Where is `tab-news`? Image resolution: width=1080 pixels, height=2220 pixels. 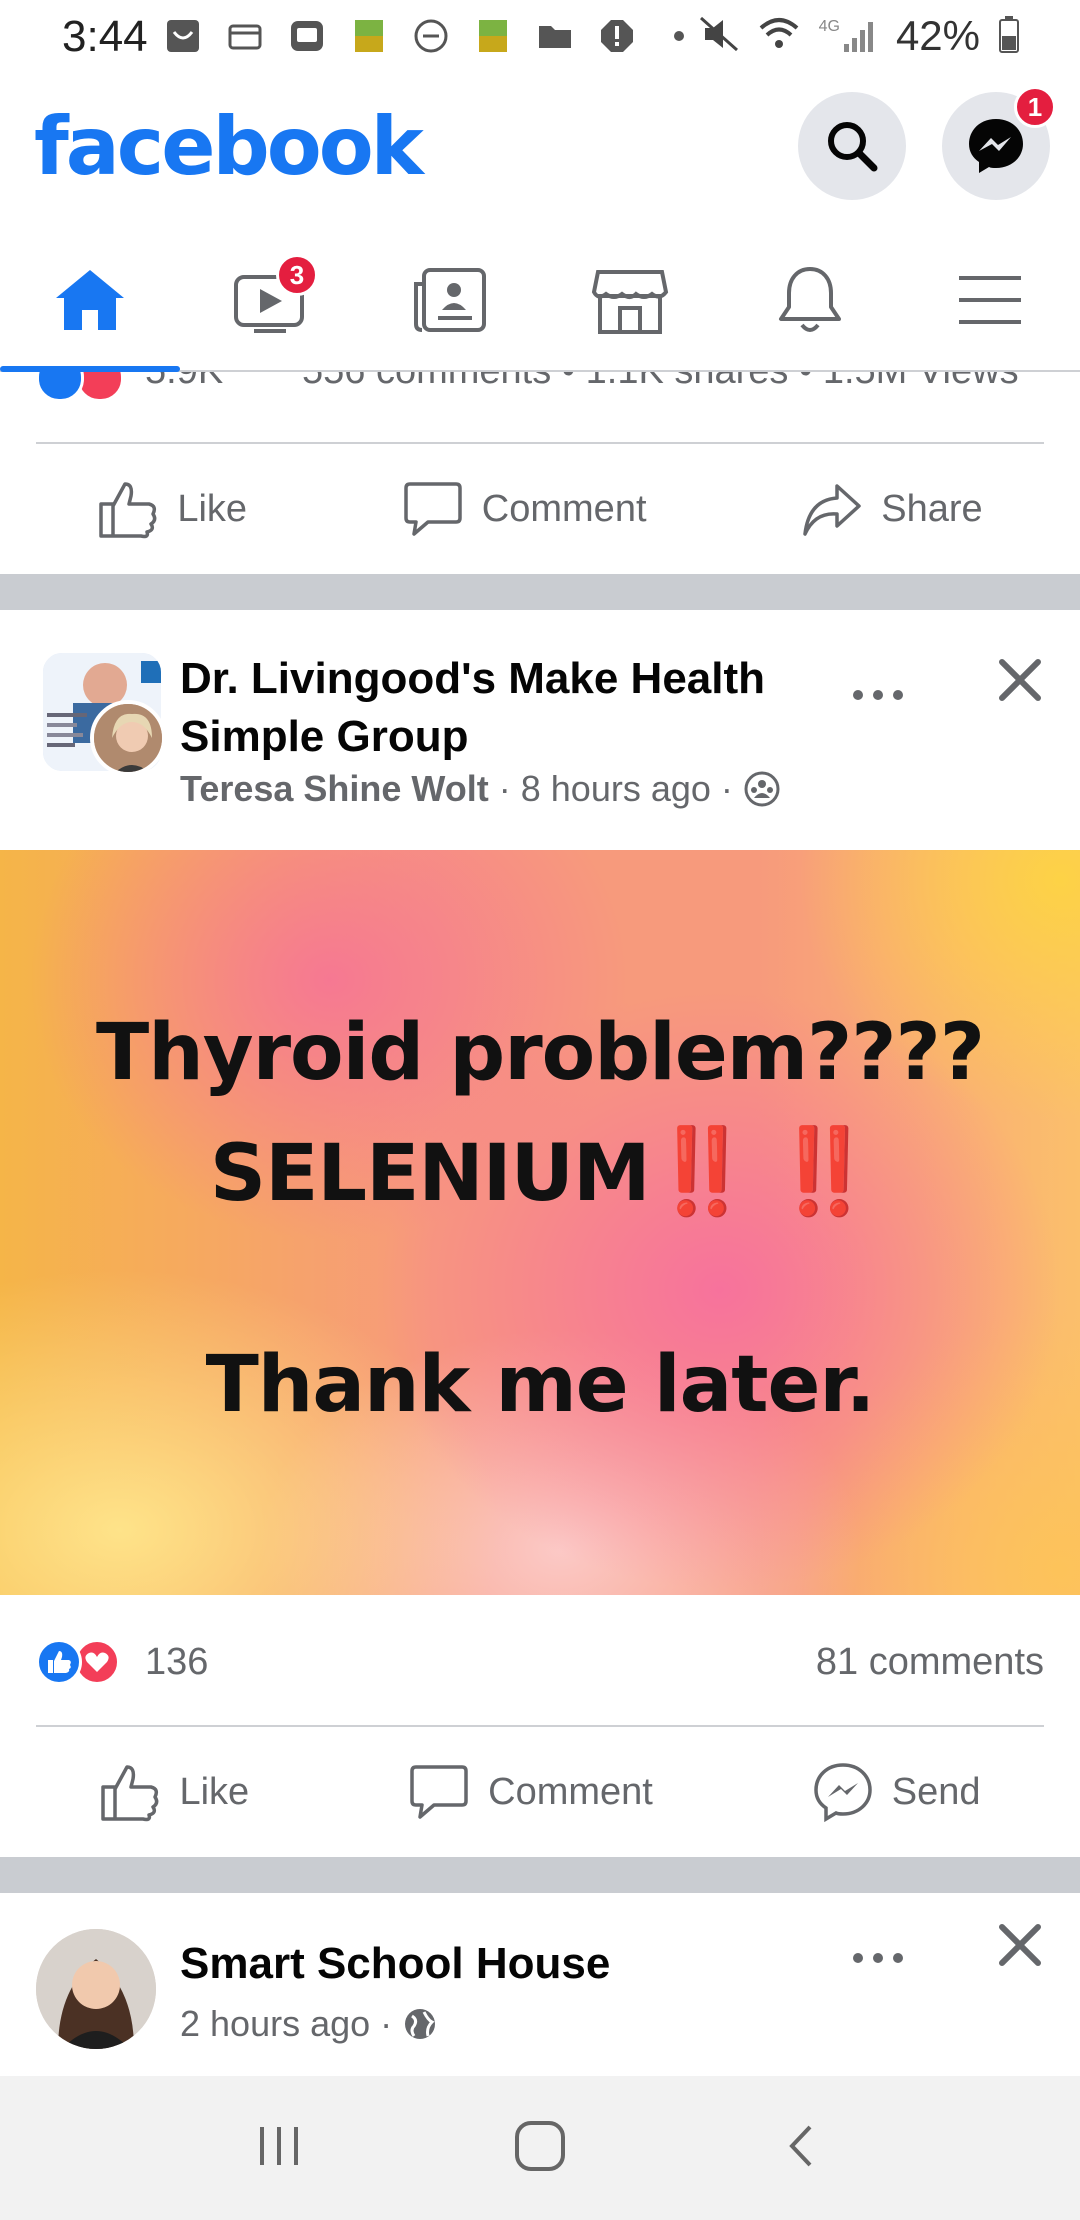
tab-news is located at coordinates (450, 300).